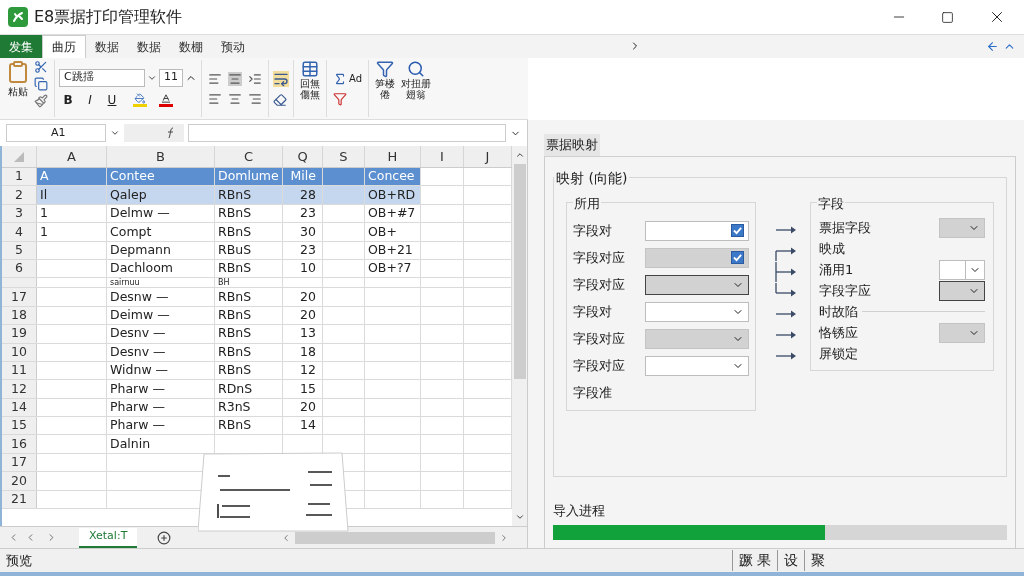 The width and height of the screenshot is (1024, 576). Describe the element at coordinates (393, 156) in the screenshot. I see `column-header: H` at that location.